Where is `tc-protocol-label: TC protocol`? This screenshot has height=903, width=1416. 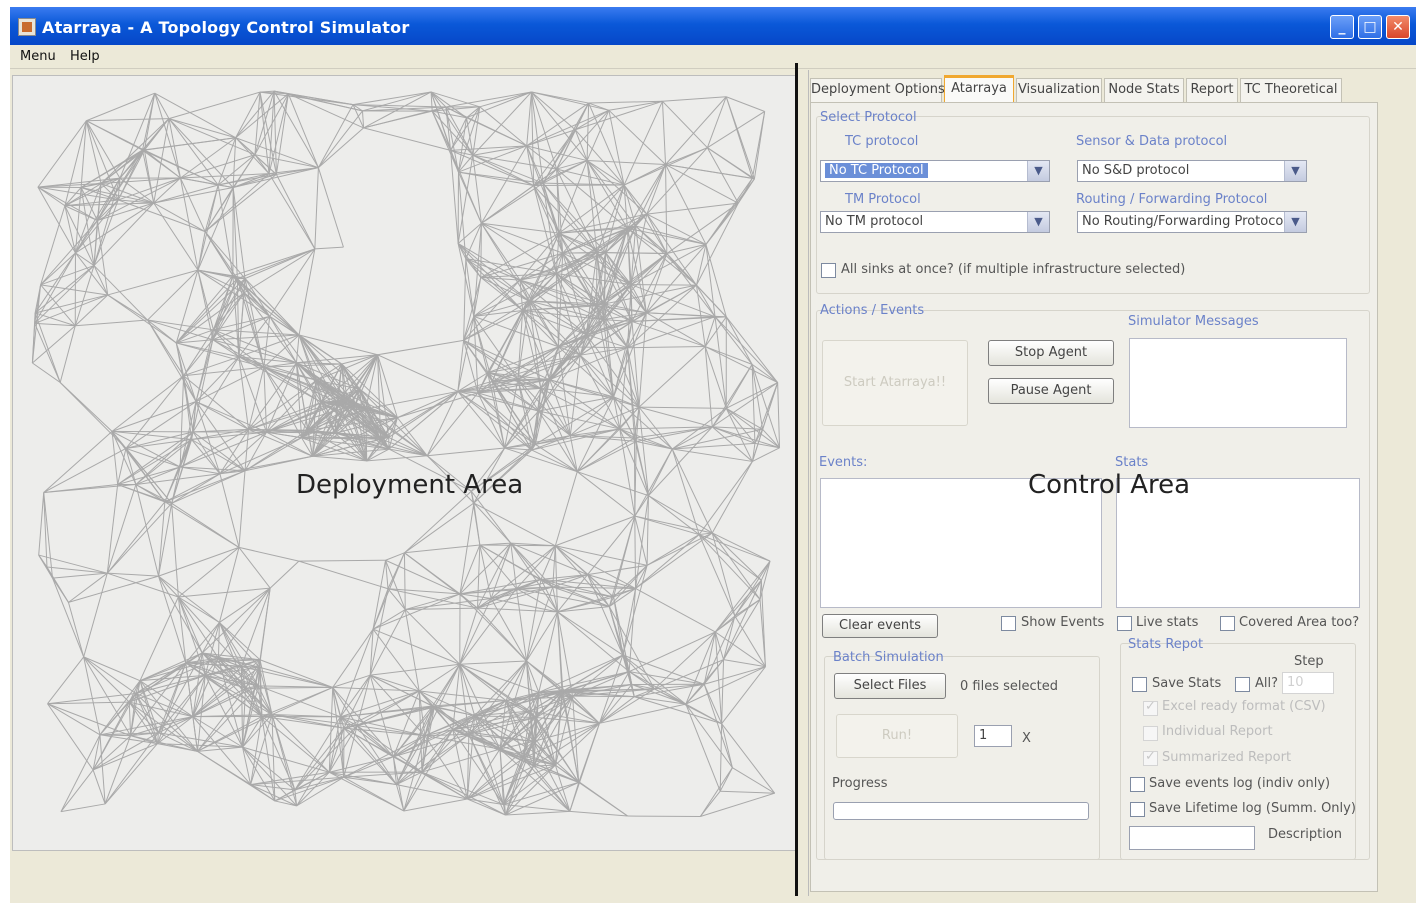 tc-protocol-label: TC protocol is located at coordinates (882, 141).